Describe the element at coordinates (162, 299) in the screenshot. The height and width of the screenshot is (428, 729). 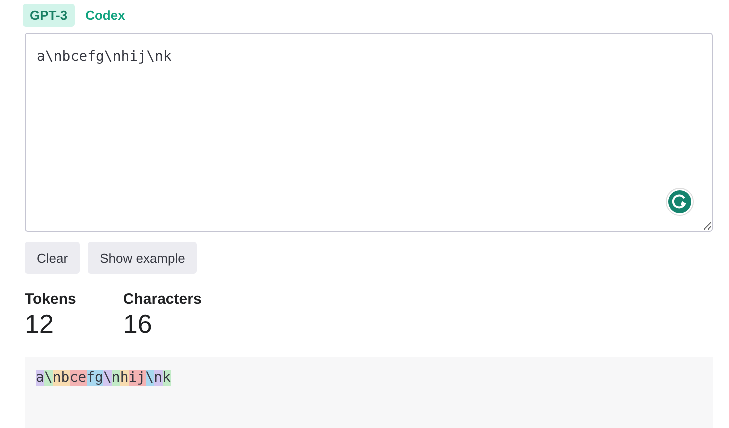
I see `stat-label: Characters` at that location.